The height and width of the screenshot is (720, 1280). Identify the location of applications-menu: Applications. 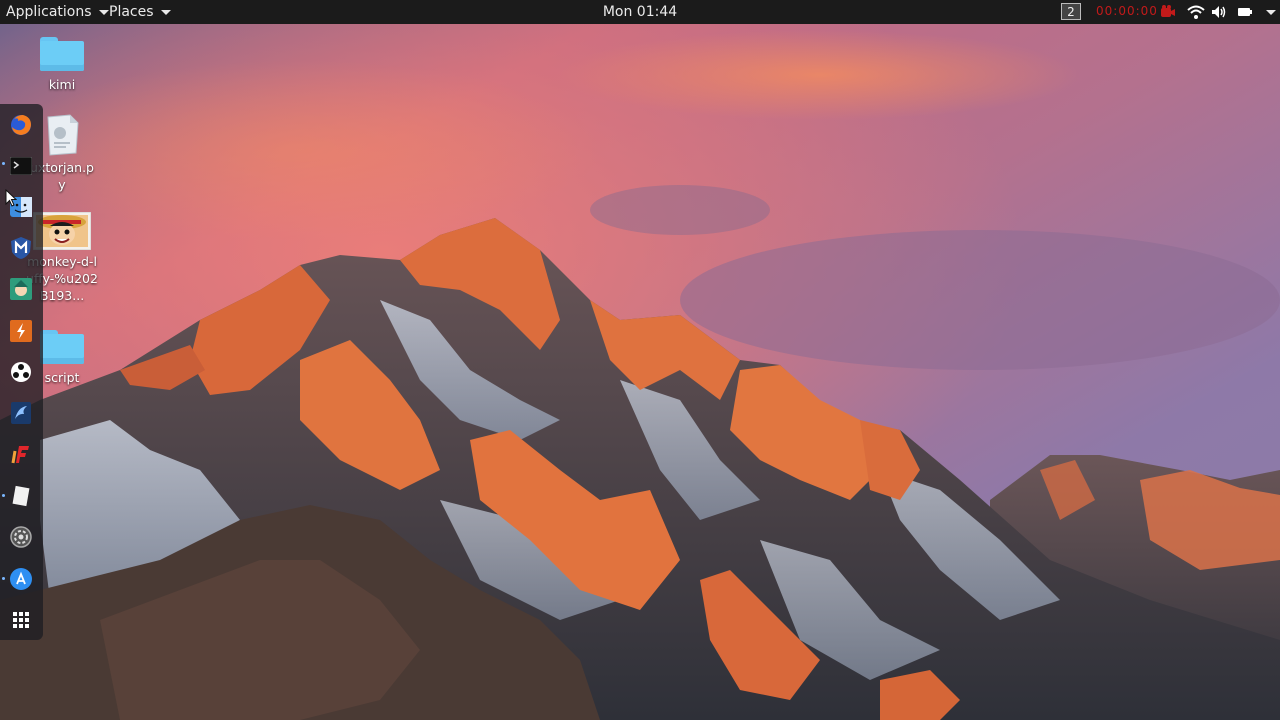
(57, 12).